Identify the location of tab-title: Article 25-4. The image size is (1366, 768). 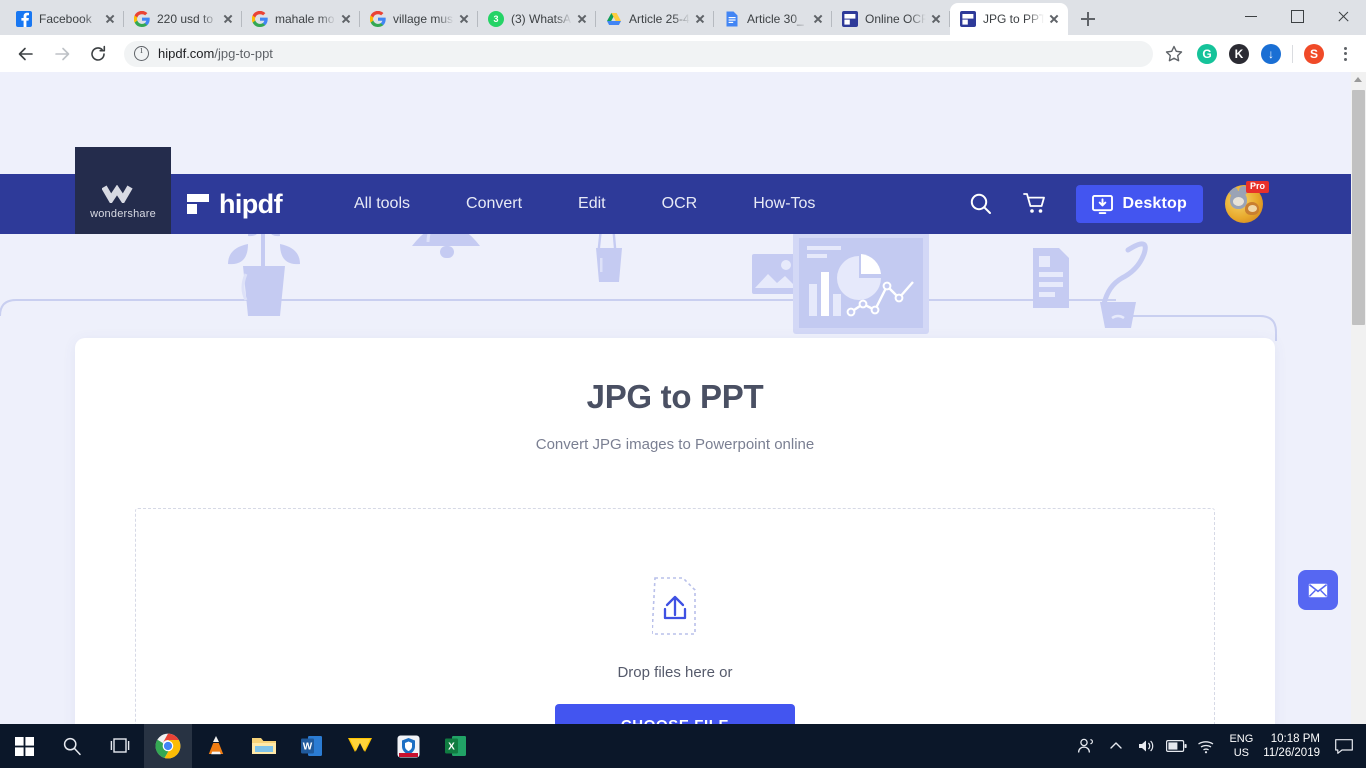
(659, 19).